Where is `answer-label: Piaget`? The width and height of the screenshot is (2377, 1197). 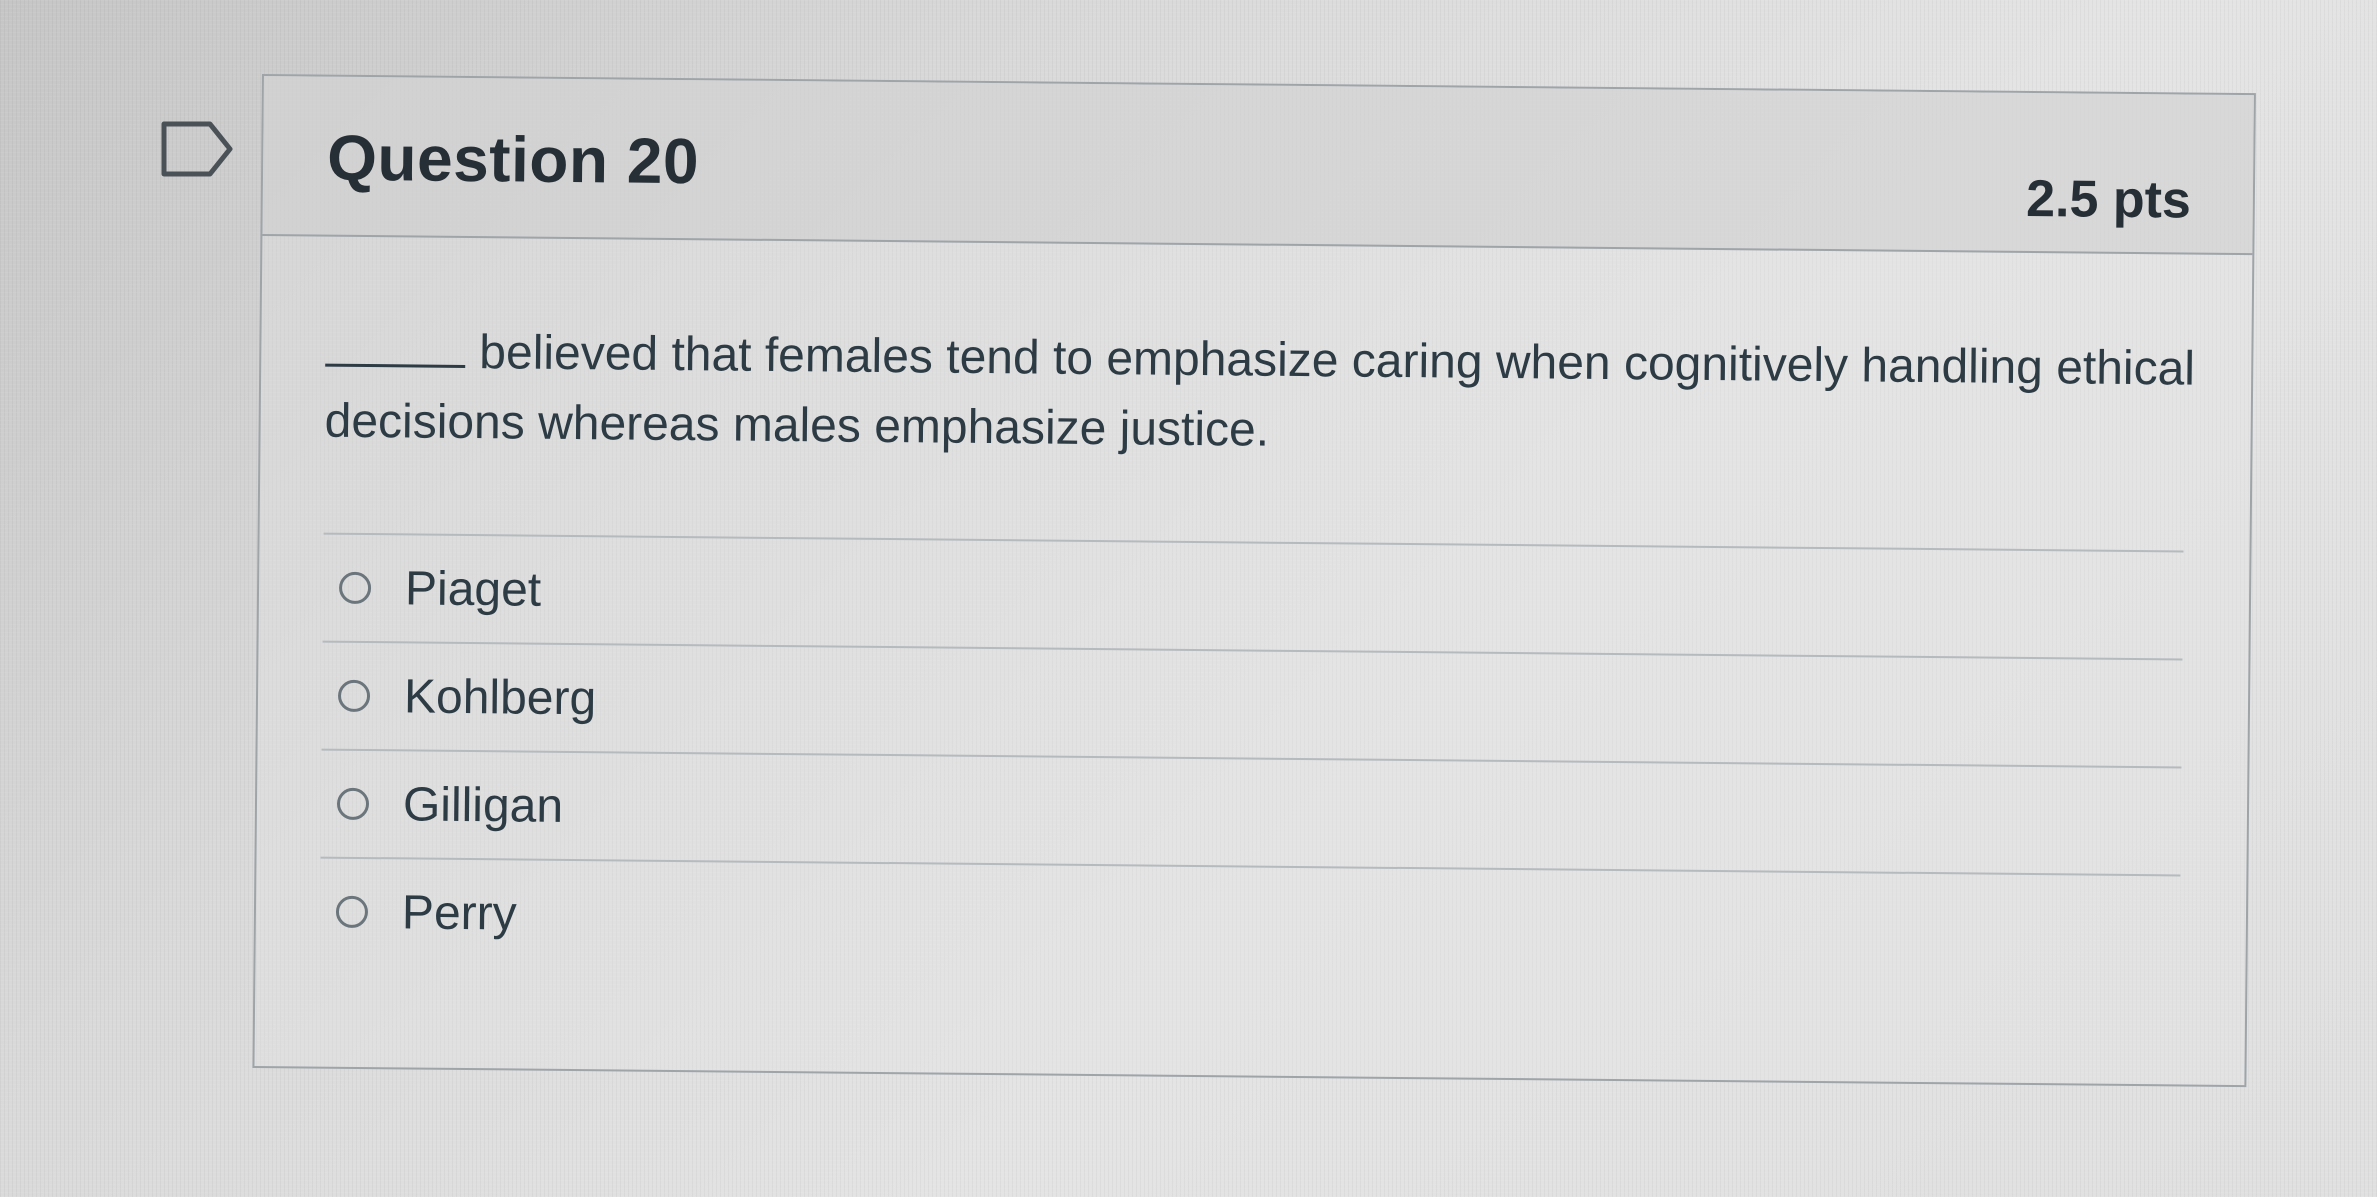
answer-label: Piaget is located at coordinates (473, 589).